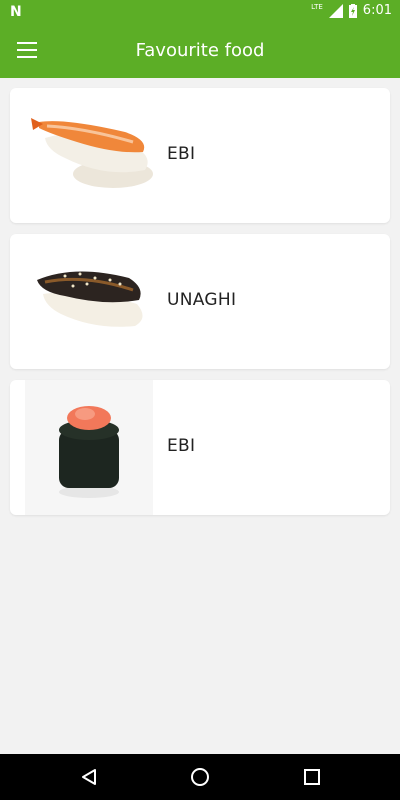 The image size is (400, 800). What do you see at coordinates (89, 447) in the screenshot?
I see `shrimp-gunkan-image` at bounding box center [89, 447].